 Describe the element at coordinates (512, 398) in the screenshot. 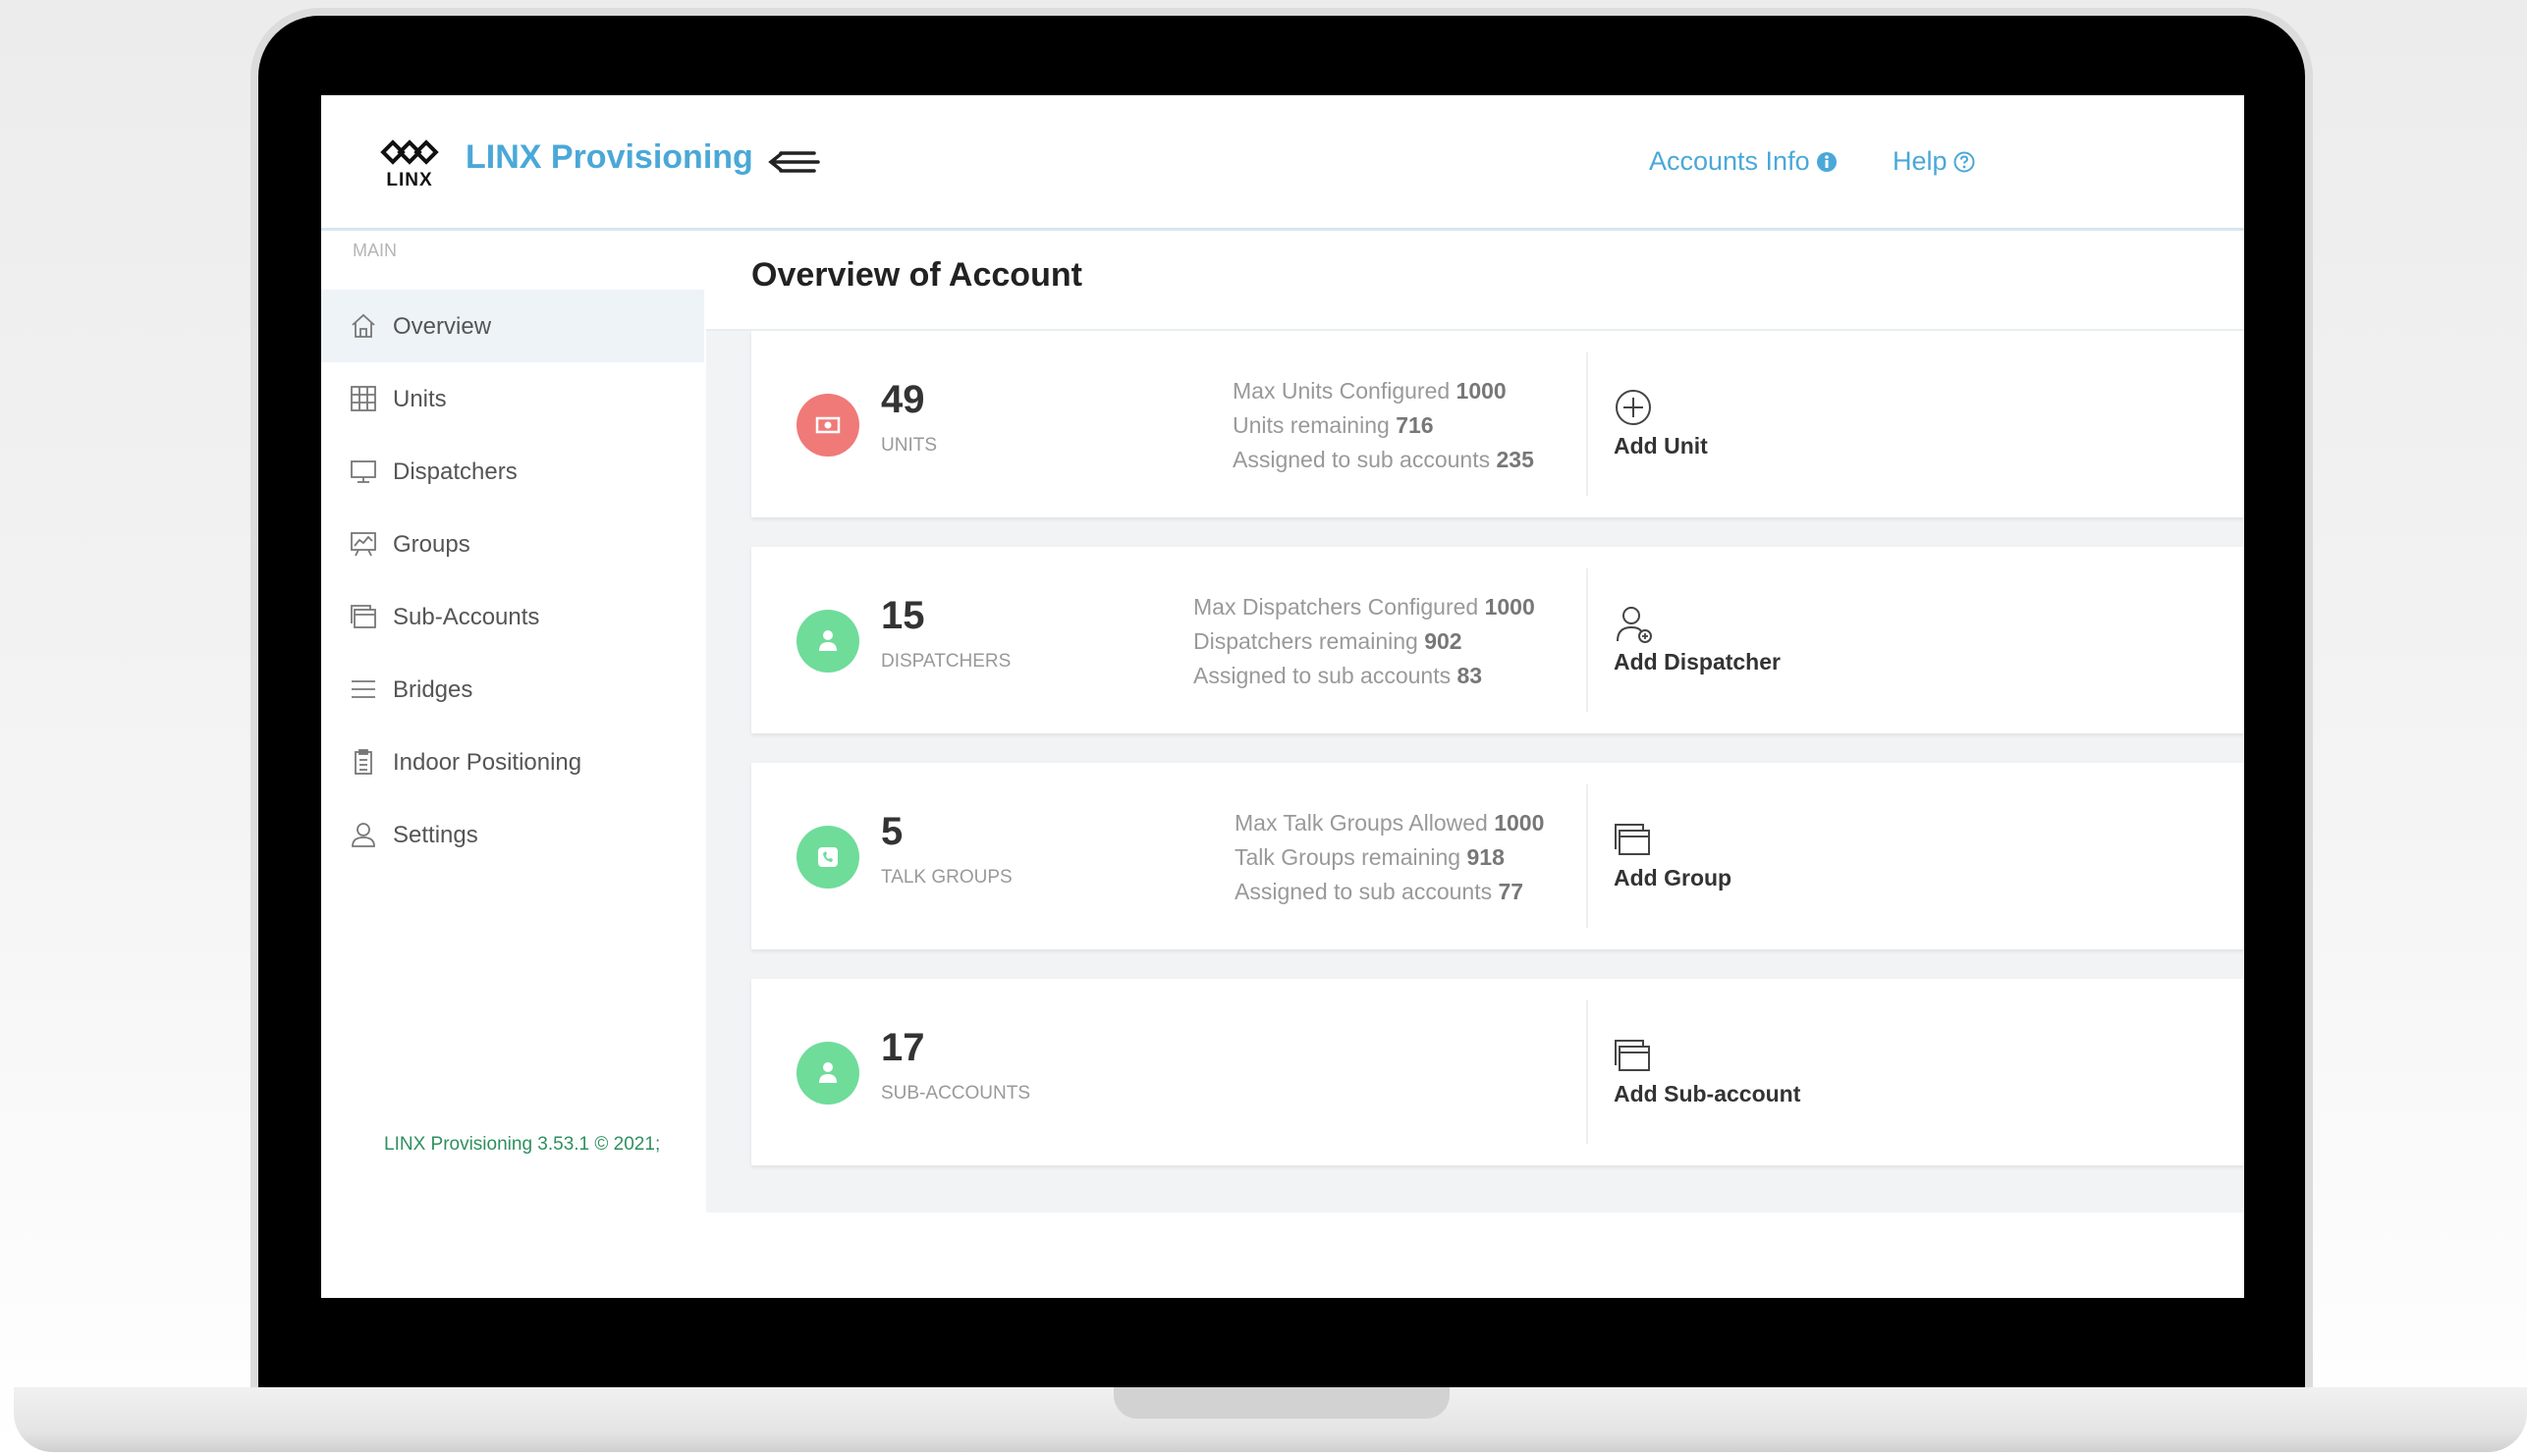

I see `sidebar-item-units: Units` at that location.